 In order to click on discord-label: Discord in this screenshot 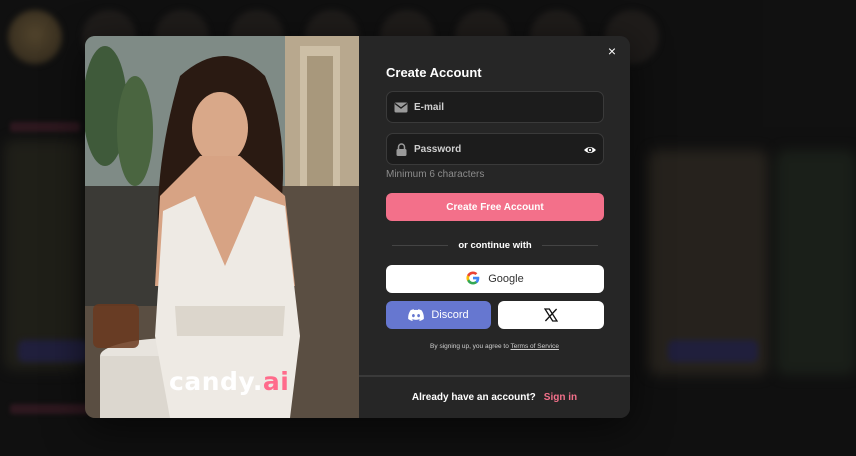, I will do `click(450, 315)`.